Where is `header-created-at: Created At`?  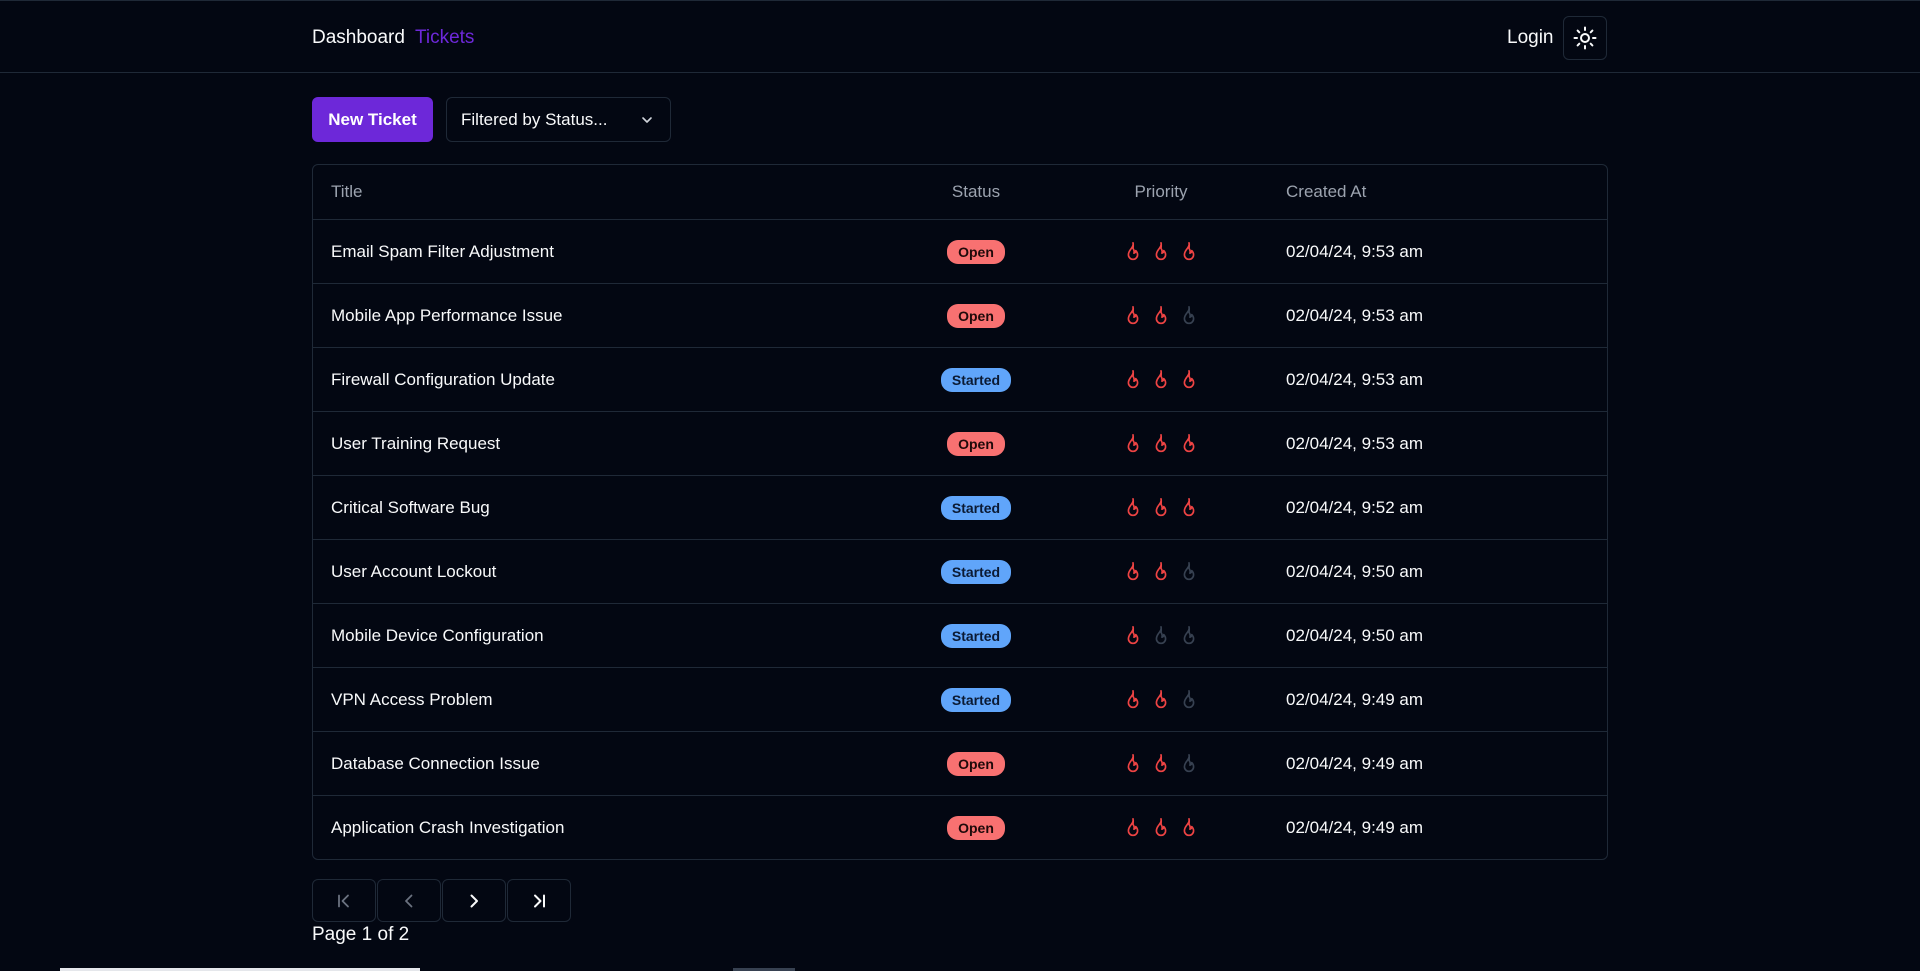 header-created-at: Created At is located at coordinates (1326, 191).